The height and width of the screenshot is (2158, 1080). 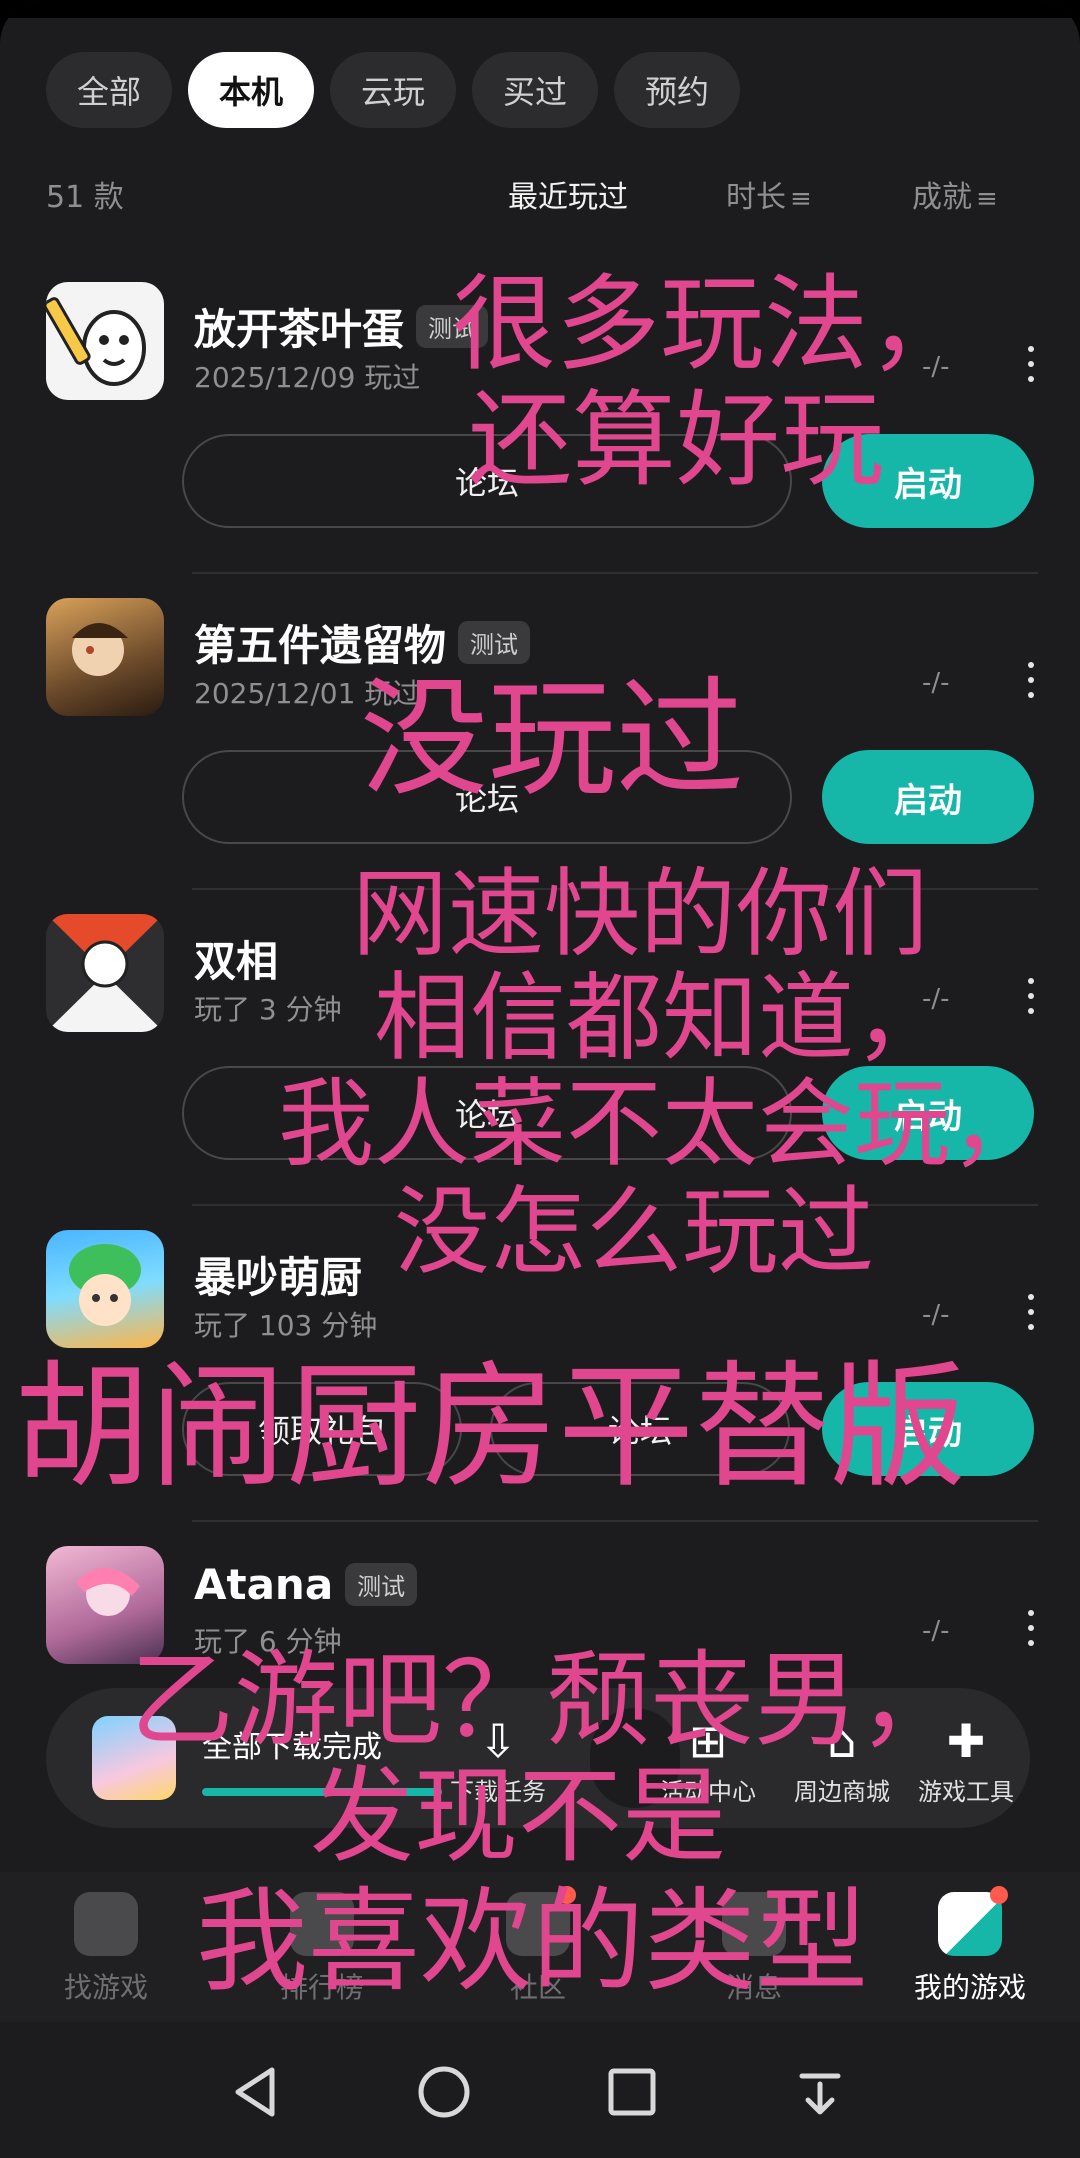 What do you see at coordinates (256, 2092) in the screenshot?
I see `back-icon` at bounding box center [256, 2092].